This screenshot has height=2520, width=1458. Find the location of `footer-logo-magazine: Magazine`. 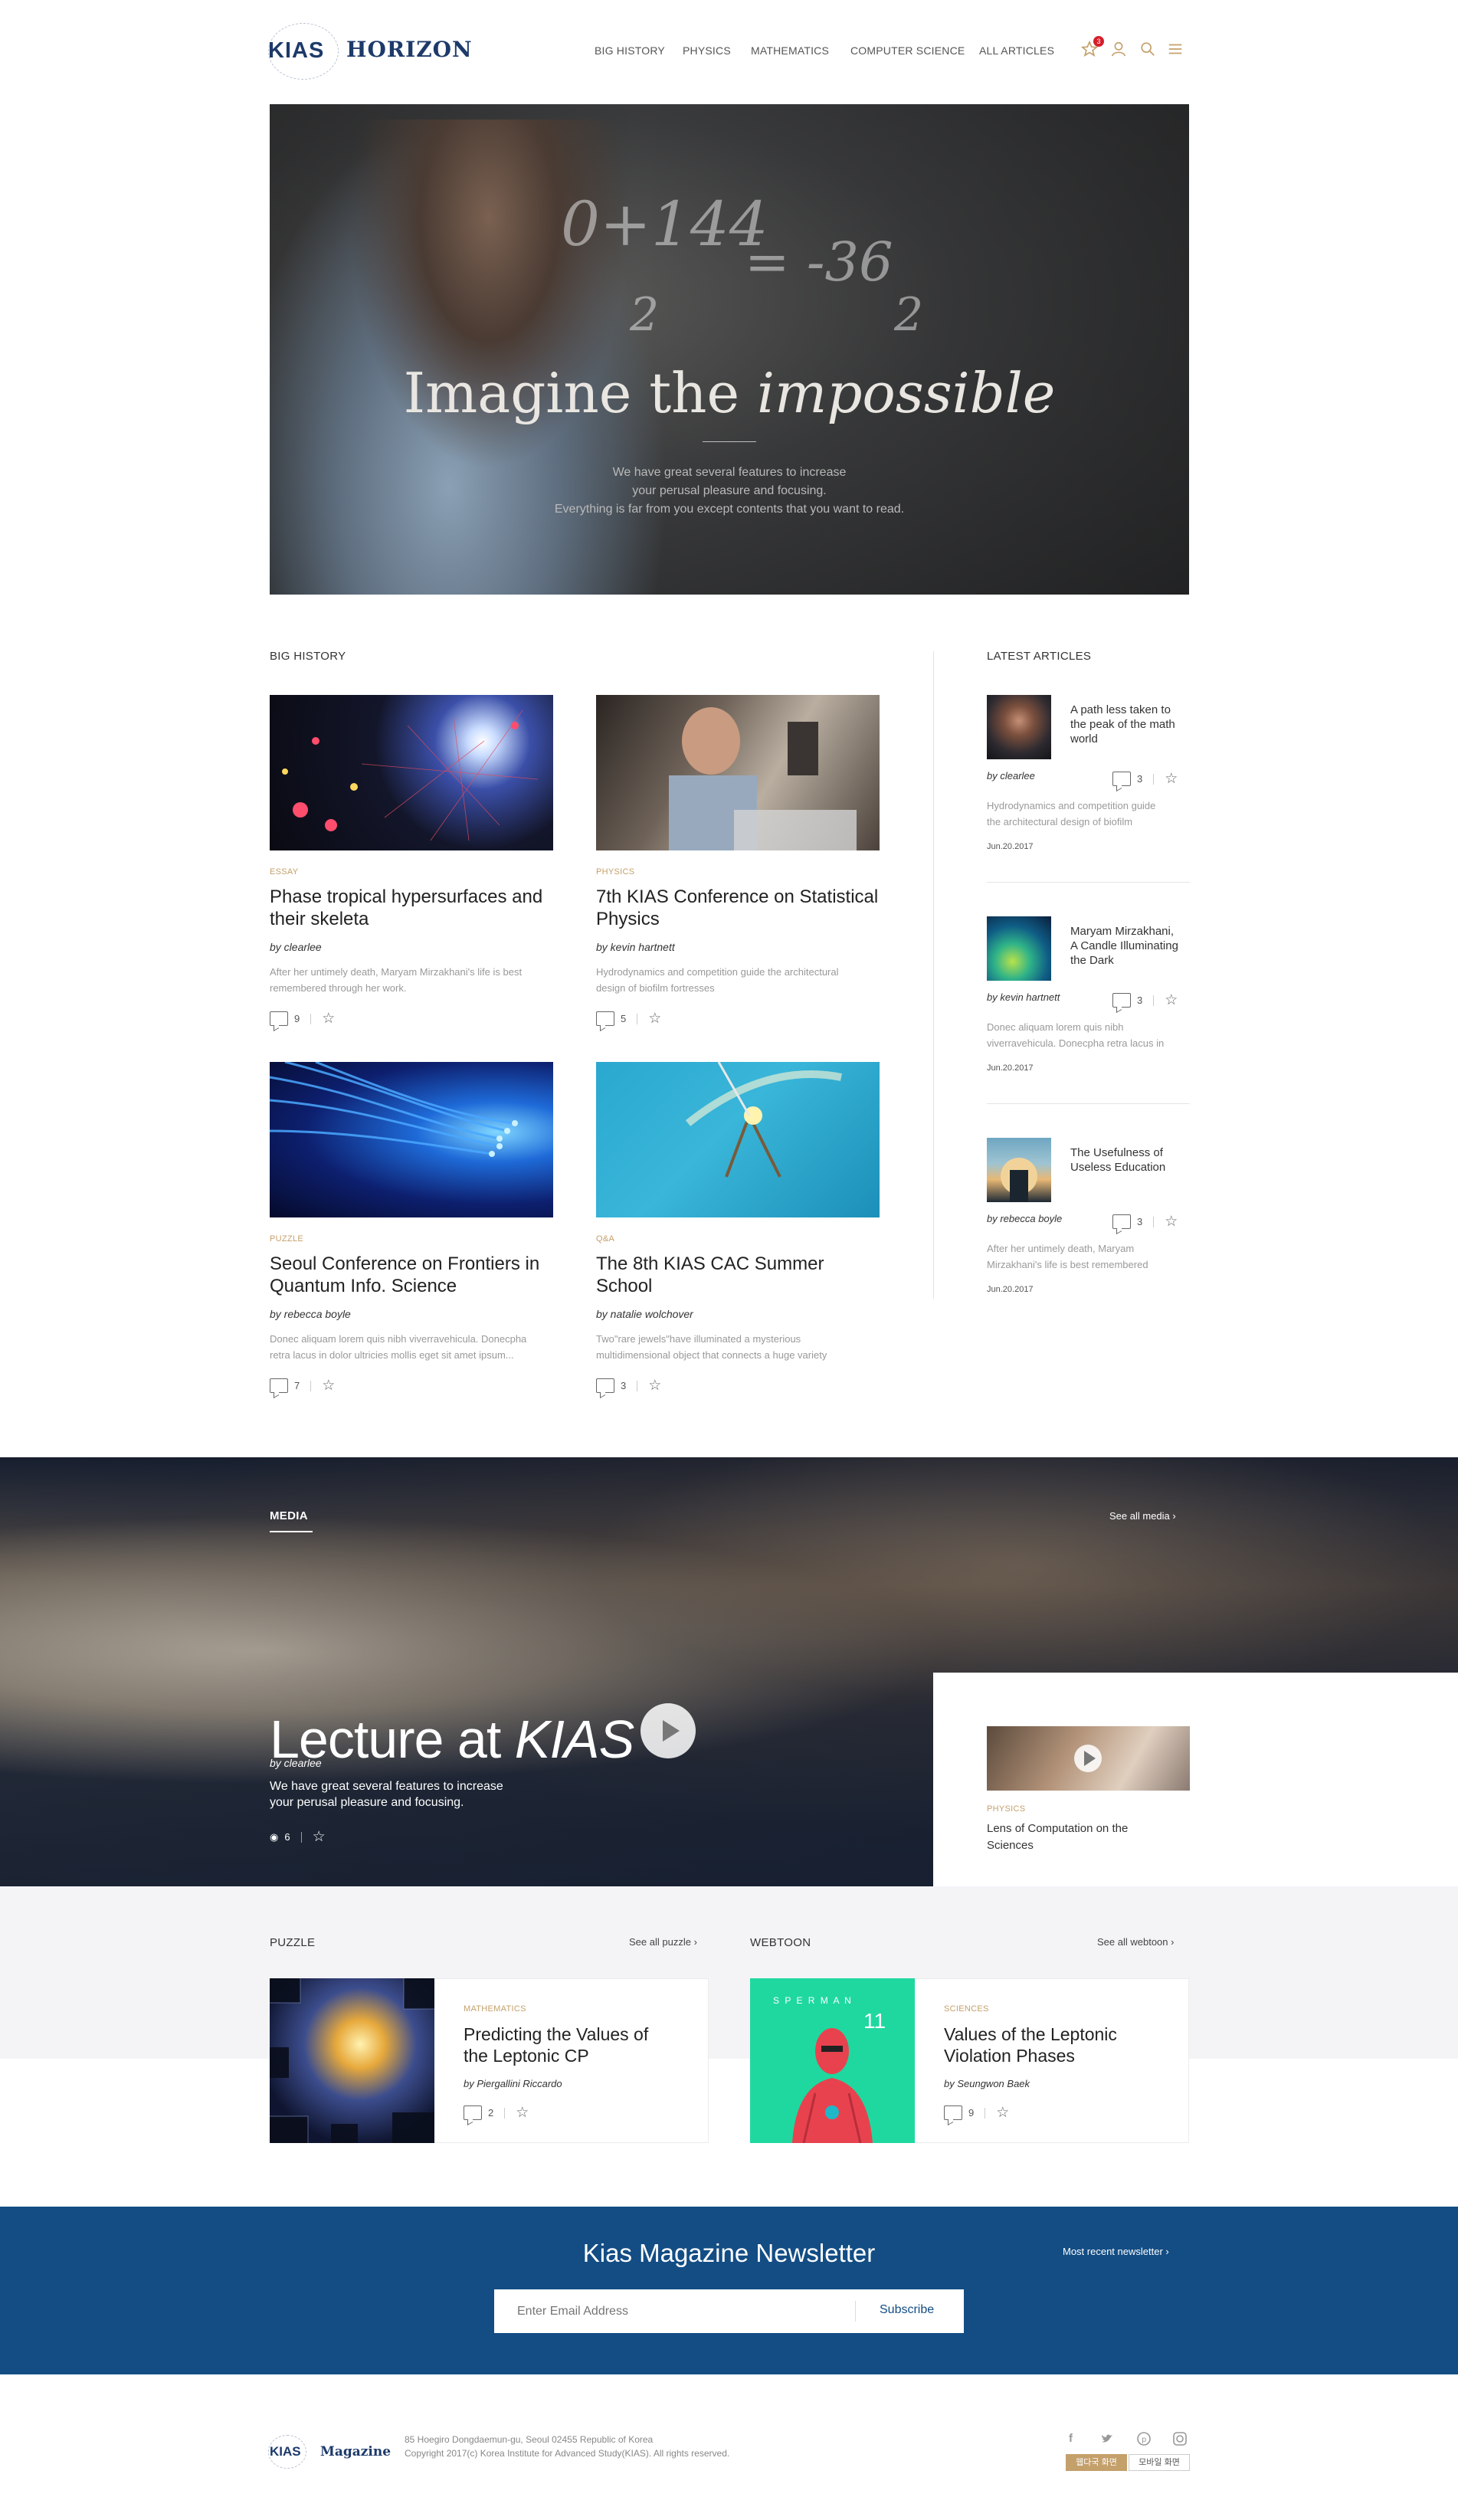

footer-logo-magazine: Magazine is located at coordinates (355, 2451).